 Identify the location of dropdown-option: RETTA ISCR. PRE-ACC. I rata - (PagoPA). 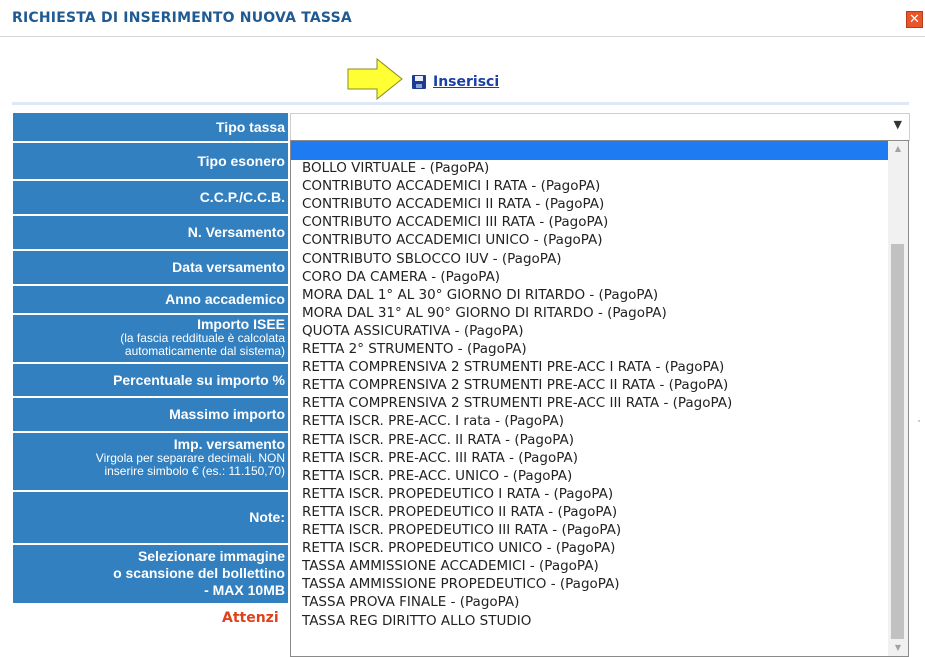
(433, 421).